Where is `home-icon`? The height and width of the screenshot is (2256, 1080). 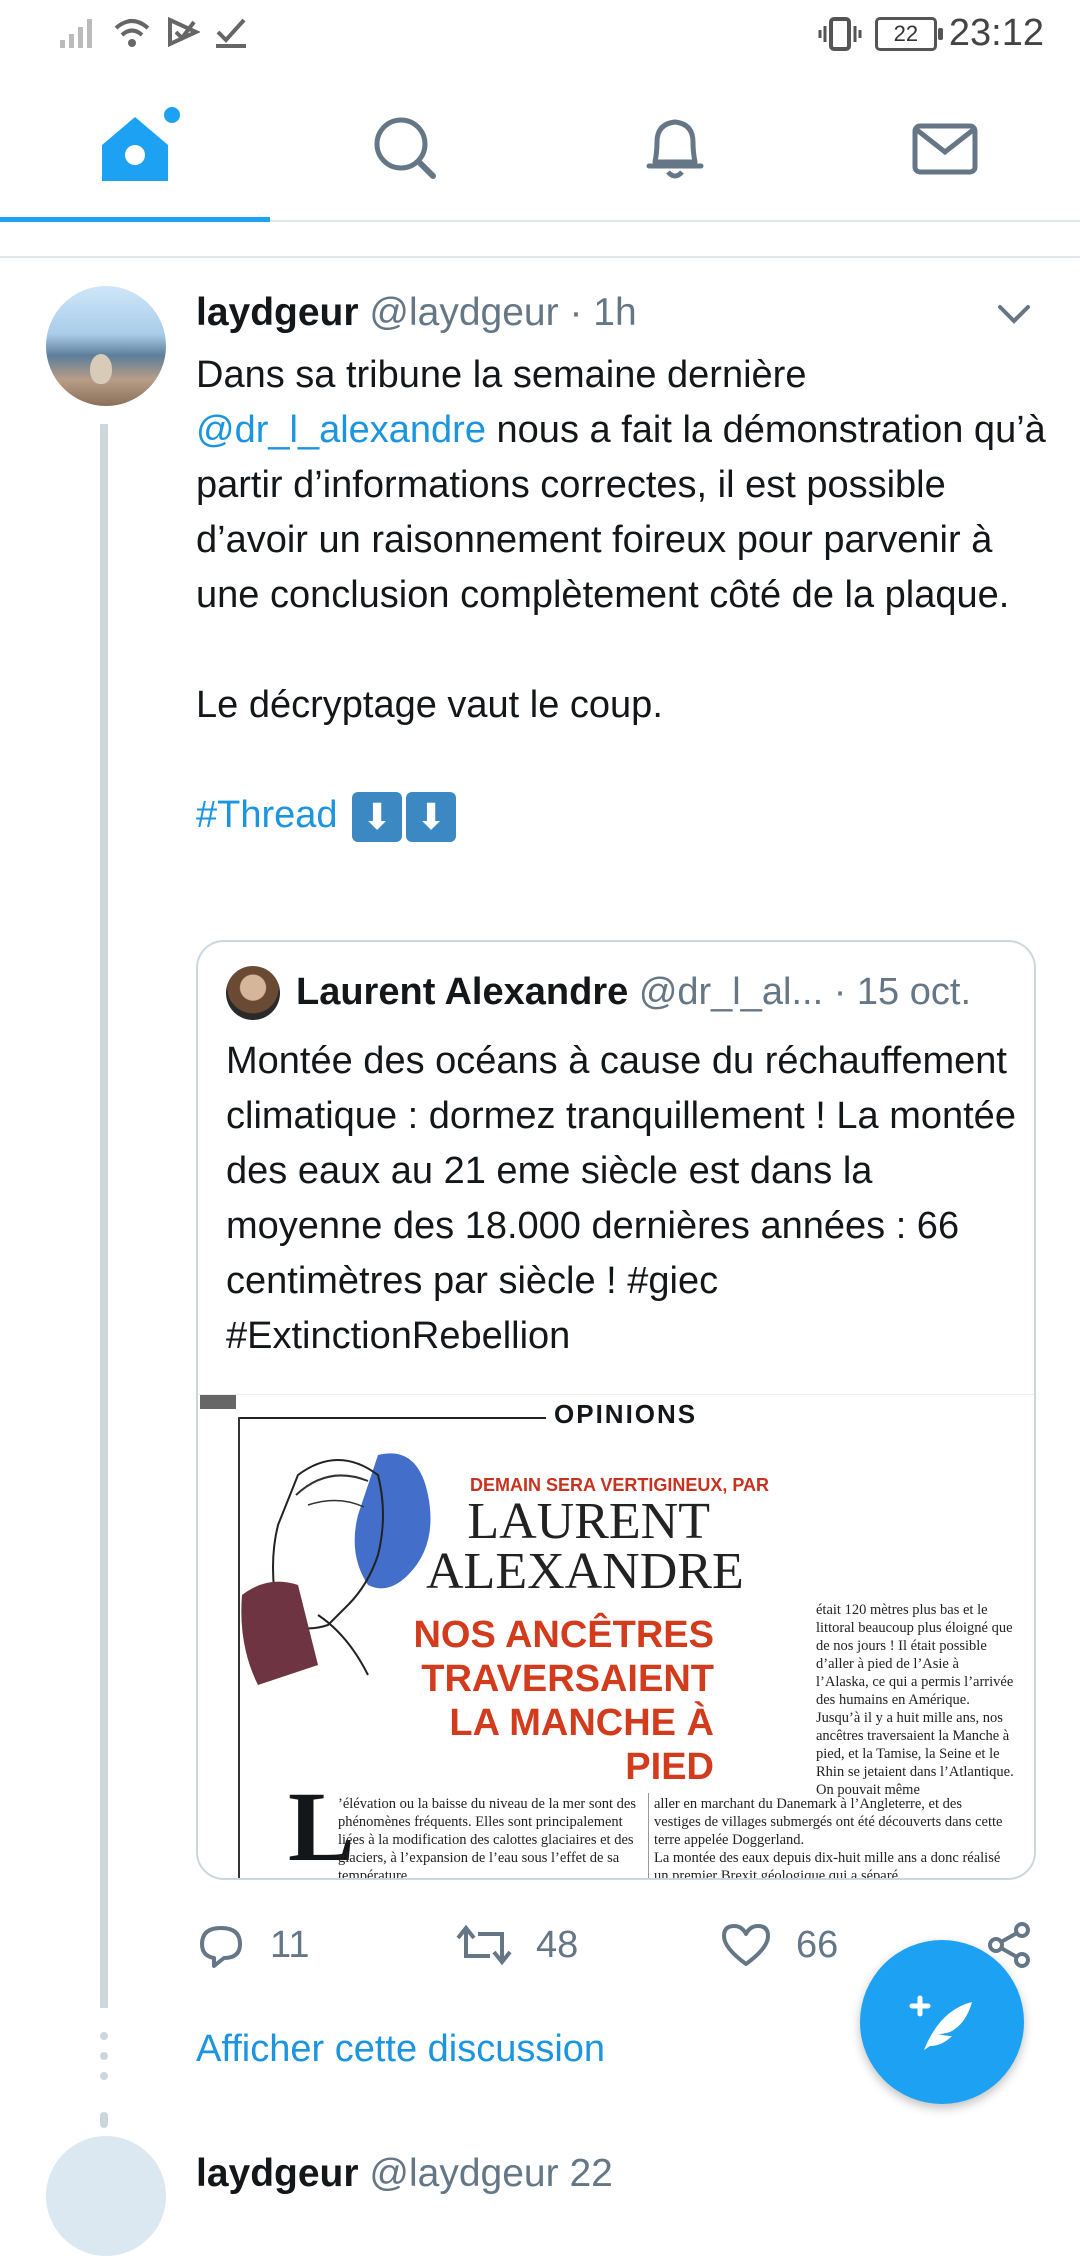
home-icon is located at coordinates (141, 144).